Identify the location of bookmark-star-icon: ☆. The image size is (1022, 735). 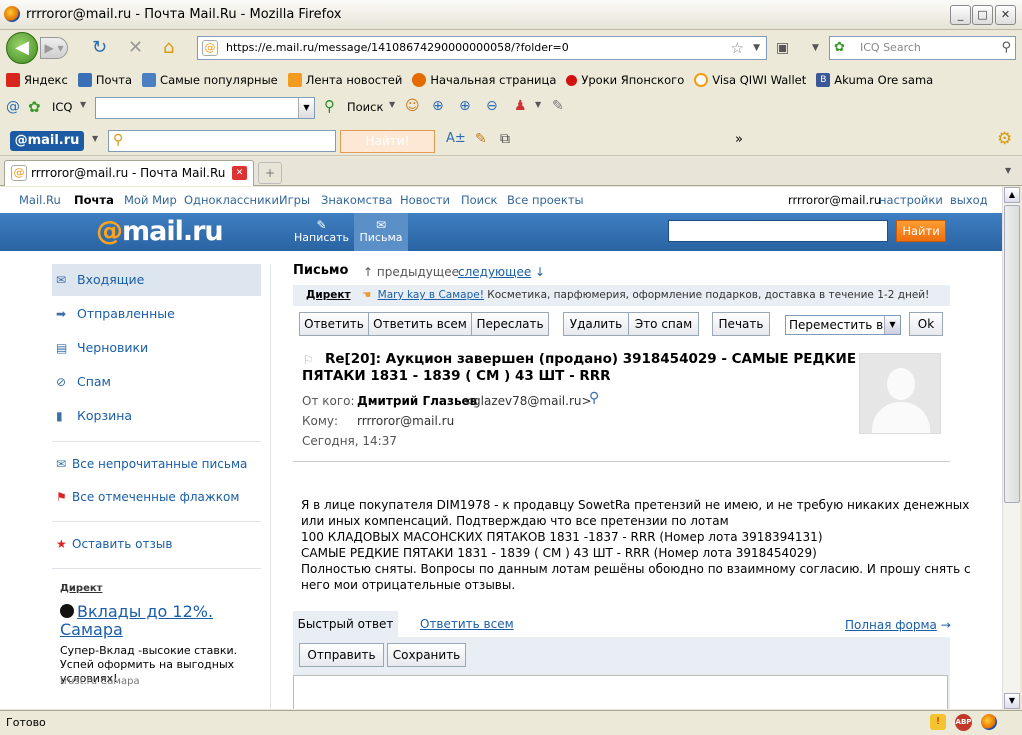
(737, 48).